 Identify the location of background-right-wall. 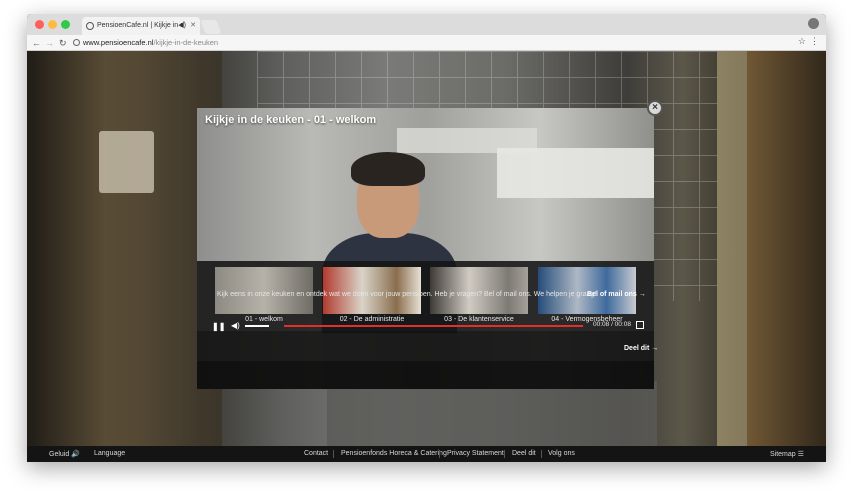
(786, 256).